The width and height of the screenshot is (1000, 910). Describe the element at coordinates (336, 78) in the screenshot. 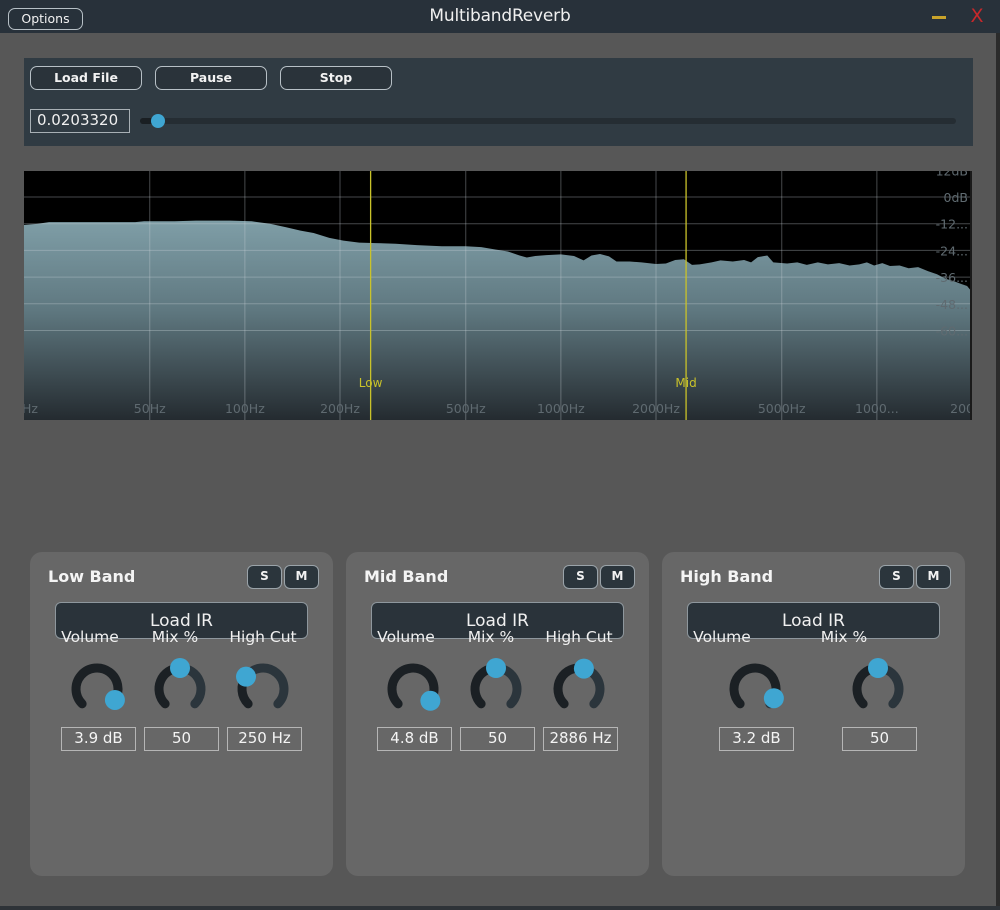

I see `stop-button: Stop` at that location.